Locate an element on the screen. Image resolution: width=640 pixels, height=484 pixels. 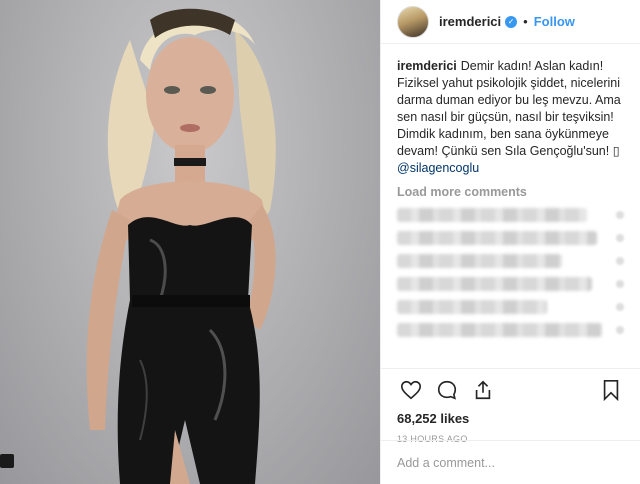
caption-mention: @silagencoglu is located at coordinates (438, 168).